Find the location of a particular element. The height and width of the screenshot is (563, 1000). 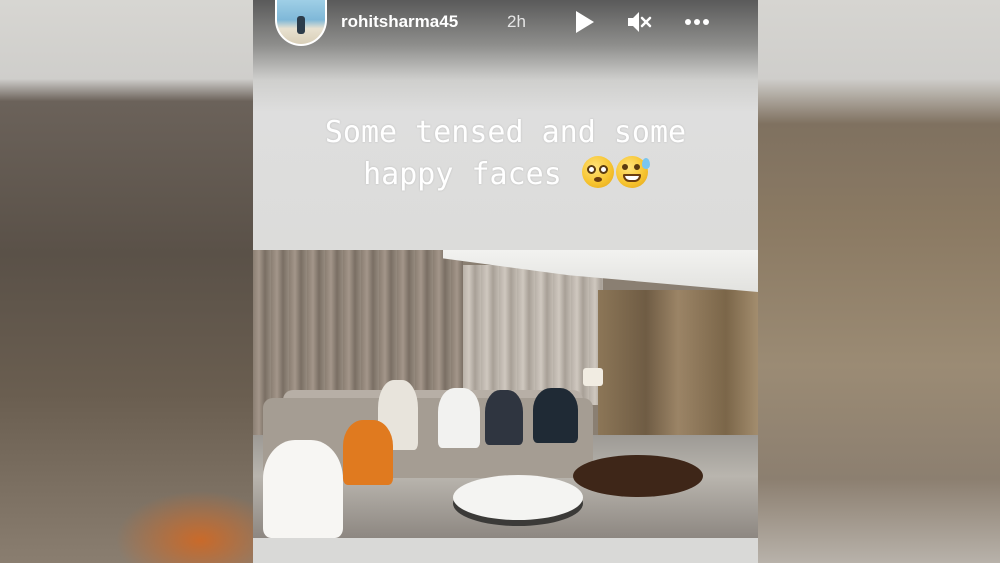

username: rohitsharma45 is located at coordinates (399, 22).